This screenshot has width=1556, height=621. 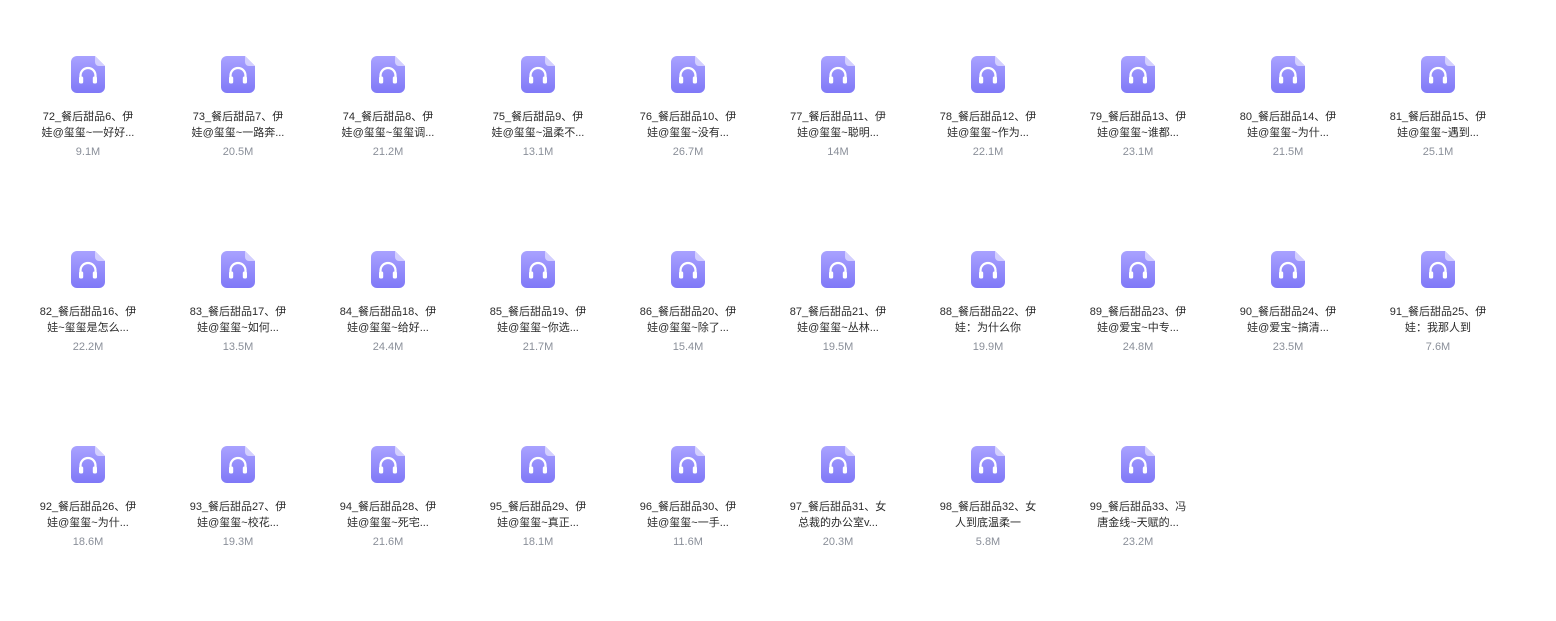 What do you see at coordinates (388, 542) in the screenshot?
I see `file-size: 21.6M` at bounding box center [388, 542].